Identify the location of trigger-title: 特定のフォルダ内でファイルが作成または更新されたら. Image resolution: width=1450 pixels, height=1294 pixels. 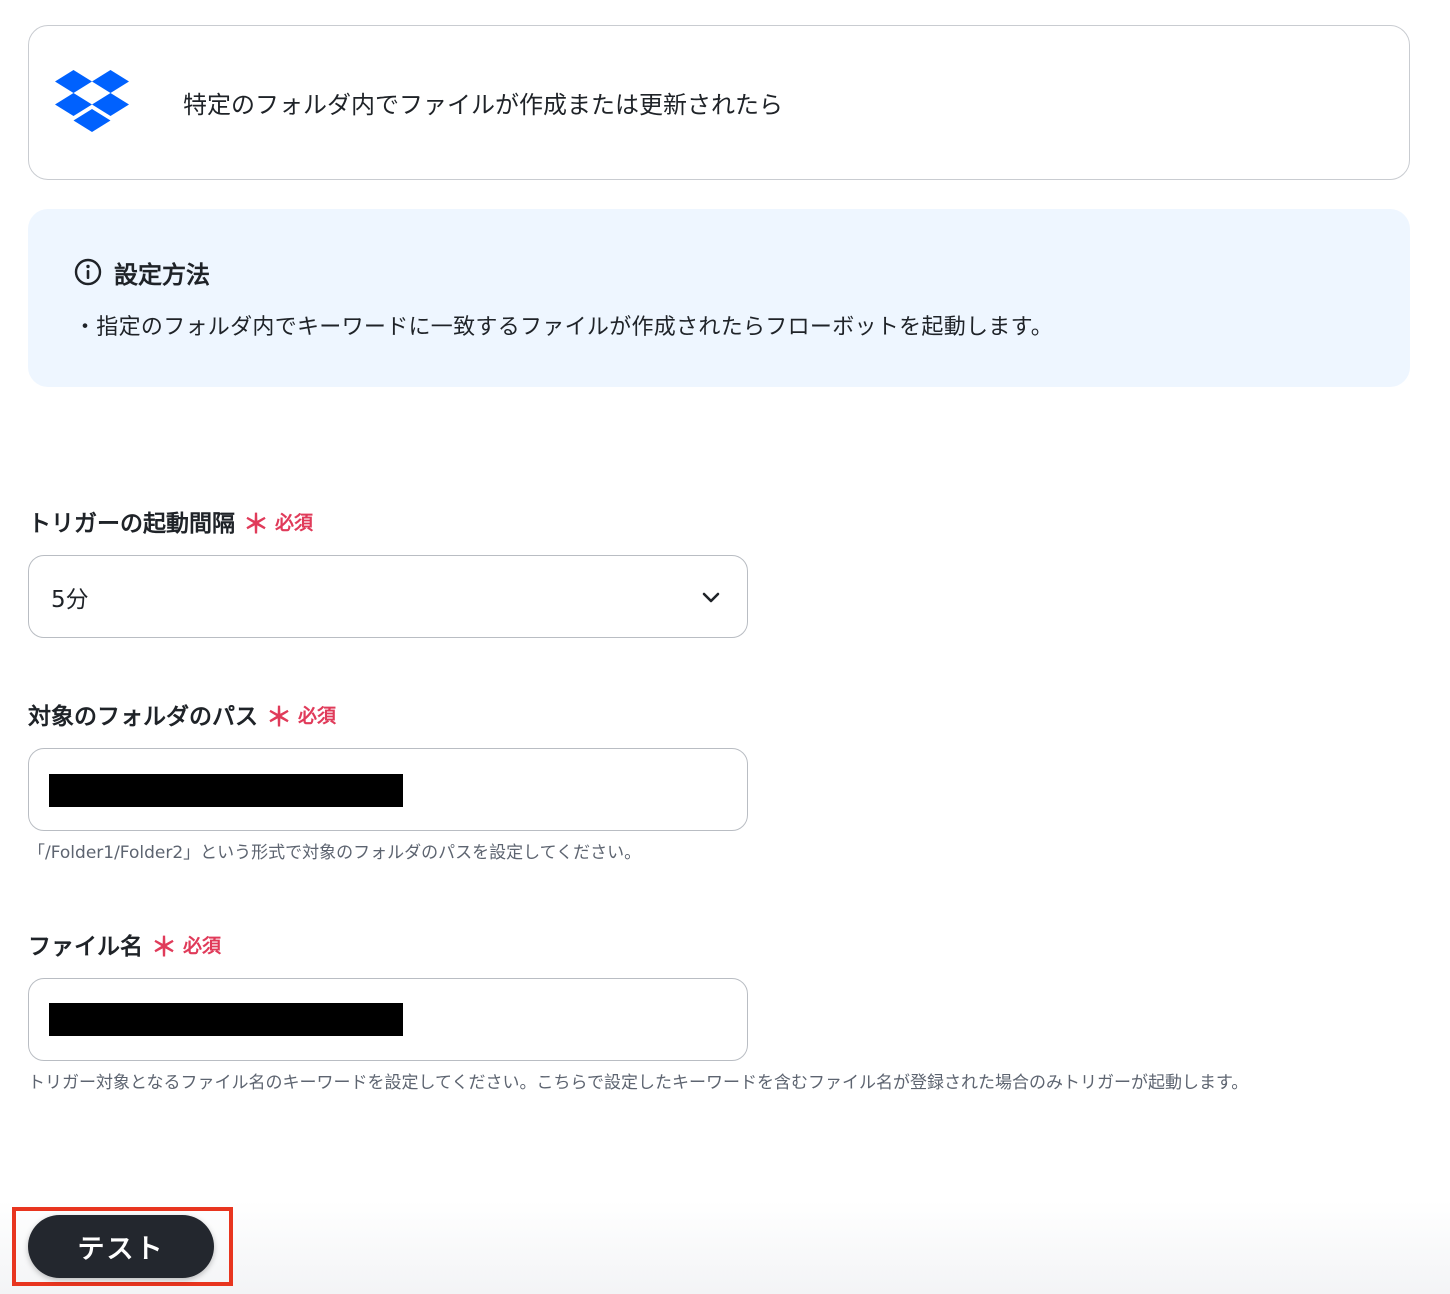
(483, 105).